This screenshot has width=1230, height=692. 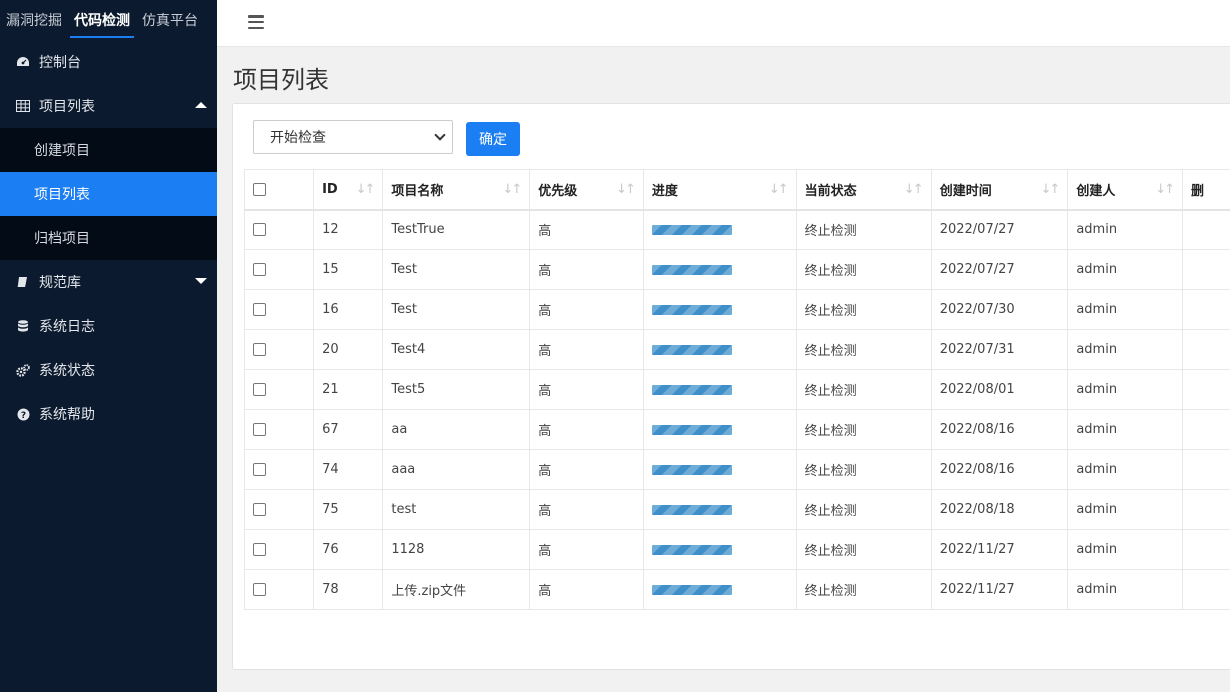 I want to click on column-header-status: 当前状态 ↓↑, so click(x=863, y=190).